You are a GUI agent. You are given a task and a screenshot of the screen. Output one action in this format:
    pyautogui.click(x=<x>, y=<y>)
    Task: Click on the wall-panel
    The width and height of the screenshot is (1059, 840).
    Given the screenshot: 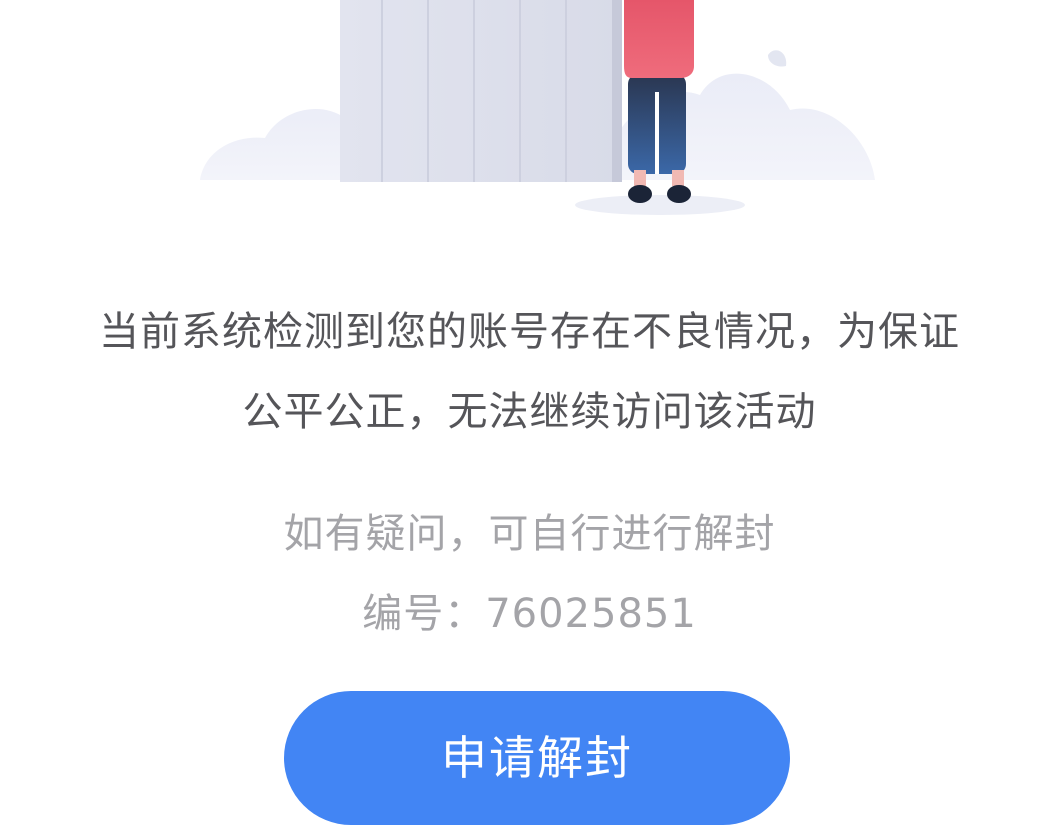 What is the action you would take?
    pyautogui.click(x=481, y=91)
    